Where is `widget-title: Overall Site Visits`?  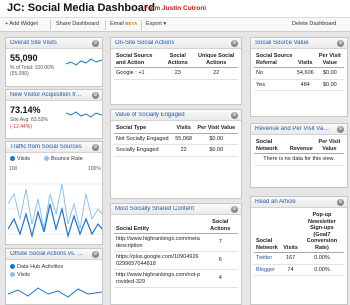 widget-title: Overall Site Visits is located at coordinates (33, 43).